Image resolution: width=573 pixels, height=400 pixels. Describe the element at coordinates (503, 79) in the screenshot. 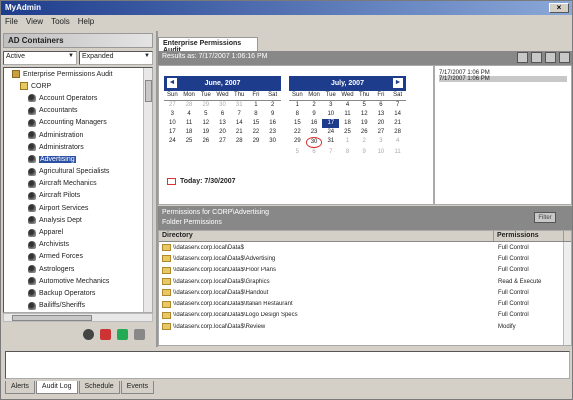

I see `snapshot-item: 7/17/2007 1:06 PM` at that location.